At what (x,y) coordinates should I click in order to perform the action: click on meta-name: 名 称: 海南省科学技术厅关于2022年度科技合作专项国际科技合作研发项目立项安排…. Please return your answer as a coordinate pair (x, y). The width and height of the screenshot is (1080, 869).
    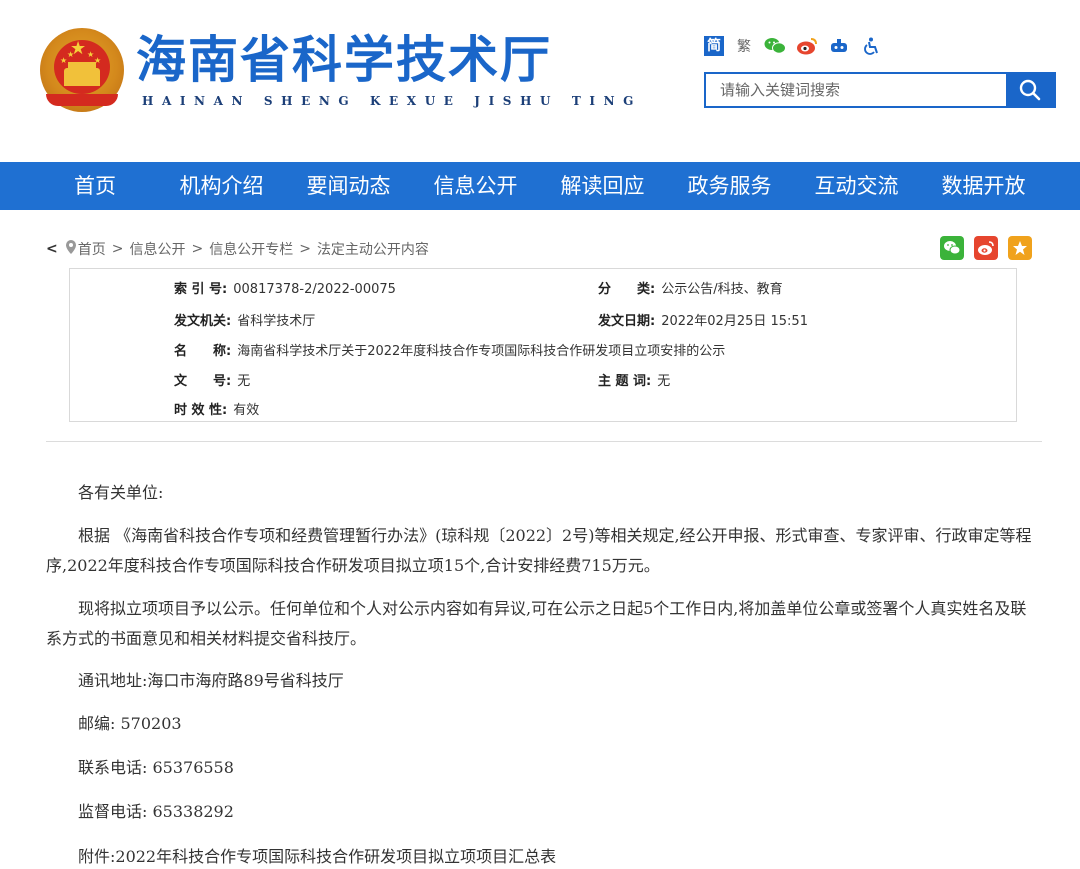
    Looking at the image, I should click on (449, 349).